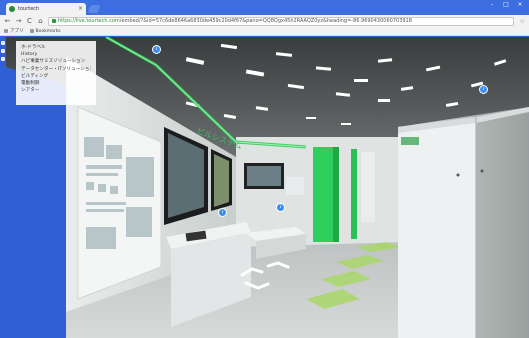 This screenshot has height=338, width=529. What do you see at coordinates (522, 21) in the screenshot?
I see `bookmark-star-icon: ☆` at bounding box center [522, 21].